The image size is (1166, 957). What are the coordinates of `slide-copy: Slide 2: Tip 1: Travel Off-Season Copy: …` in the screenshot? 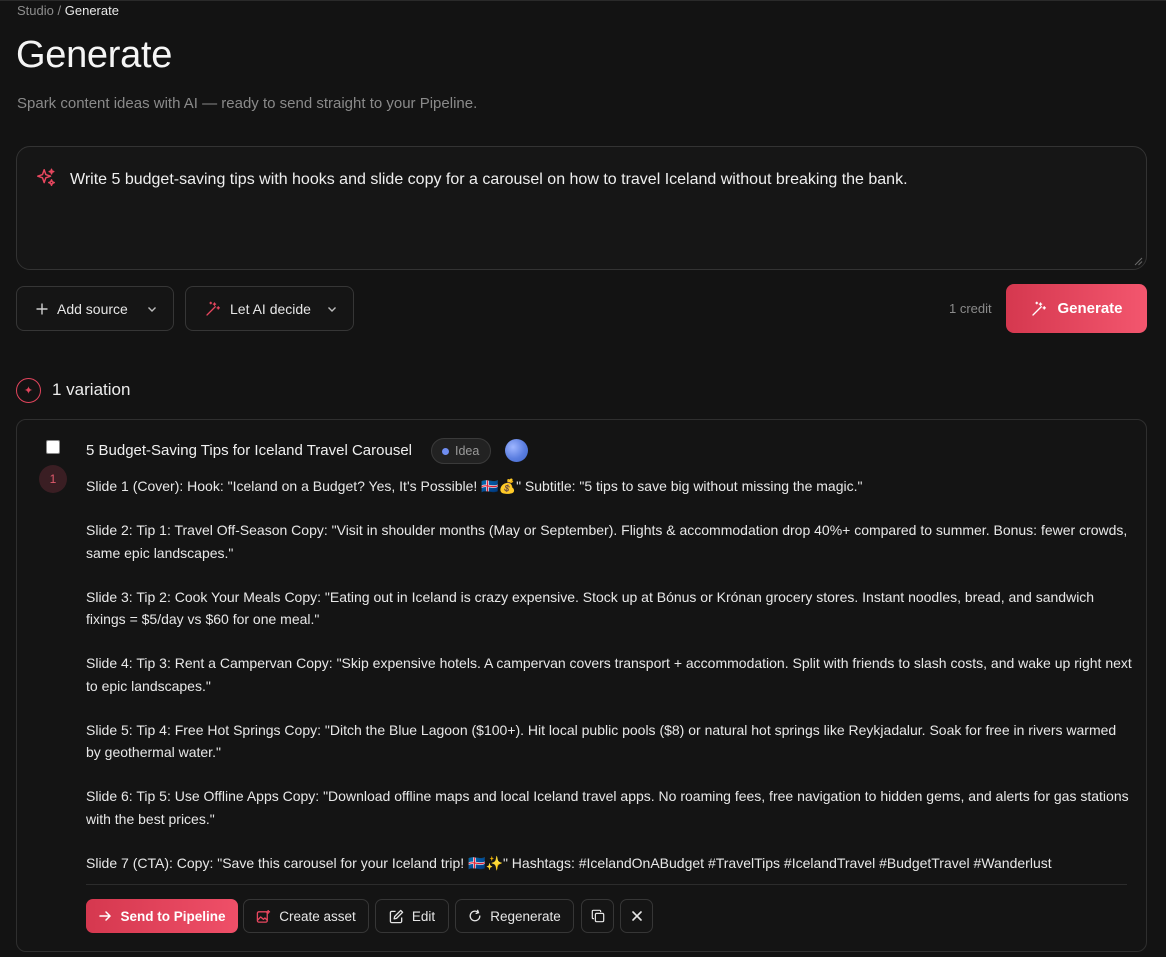 It's located at (607, 541).